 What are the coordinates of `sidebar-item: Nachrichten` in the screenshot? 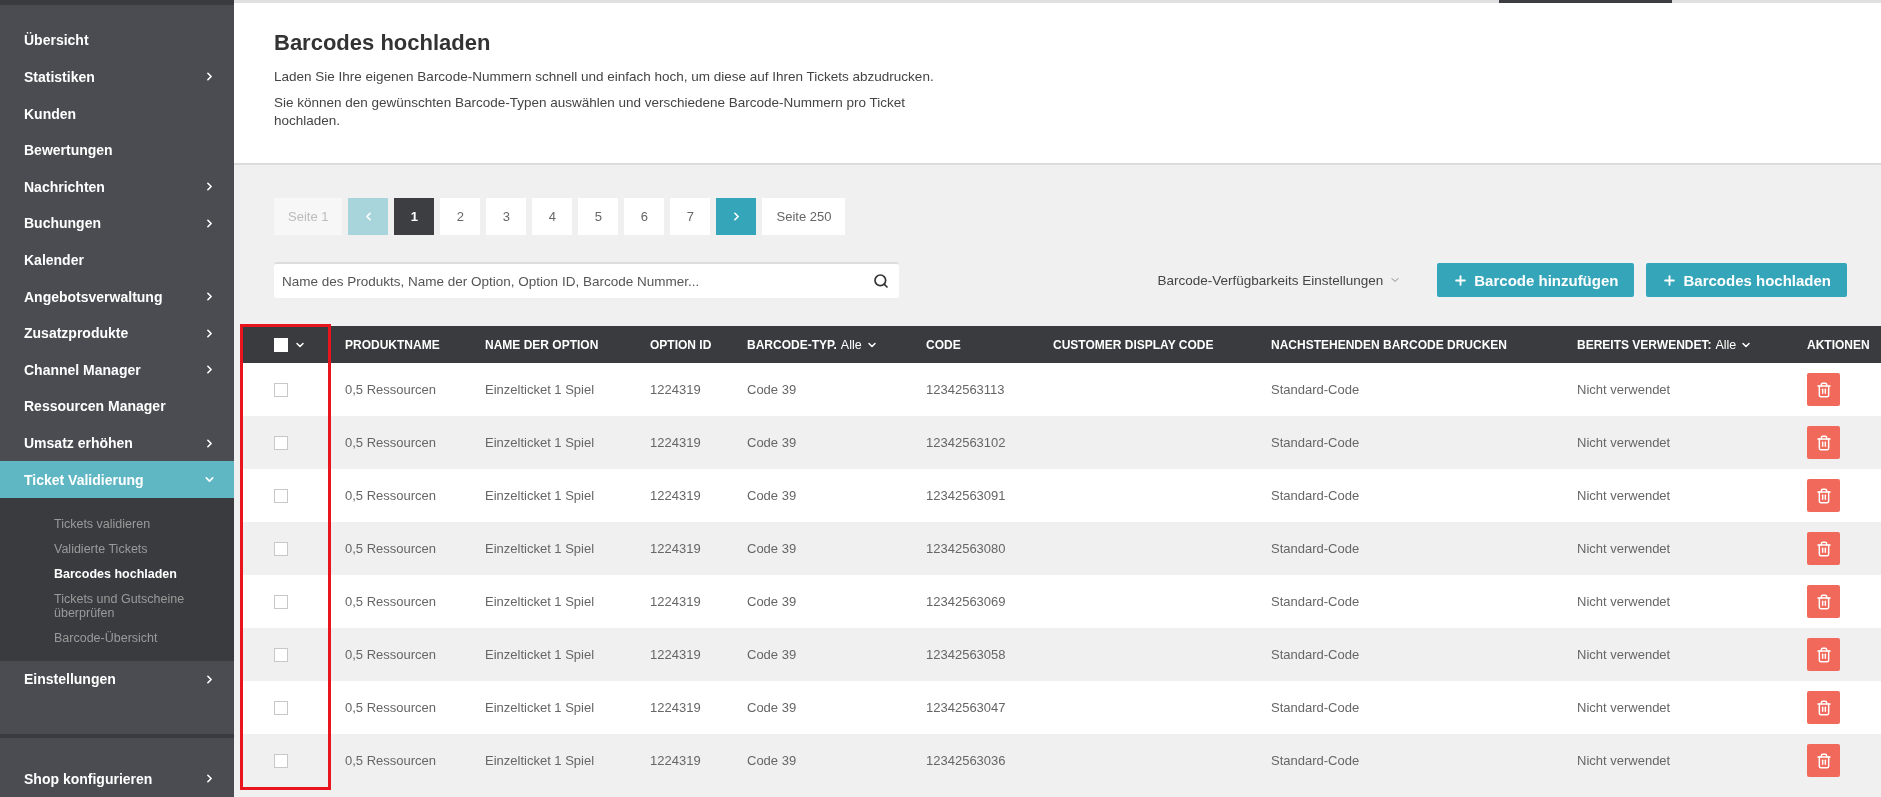 It's located at (117, 187).